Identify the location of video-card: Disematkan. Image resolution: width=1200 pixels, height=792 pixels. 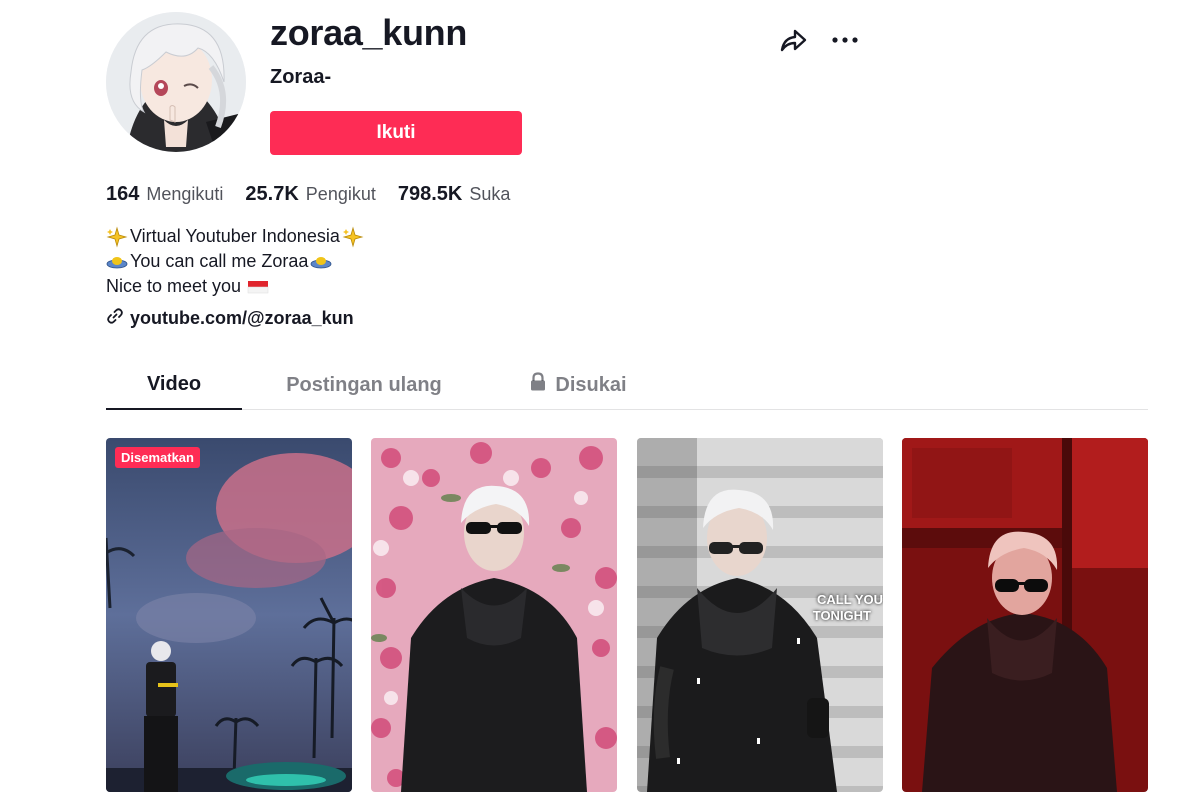
(229, 615).